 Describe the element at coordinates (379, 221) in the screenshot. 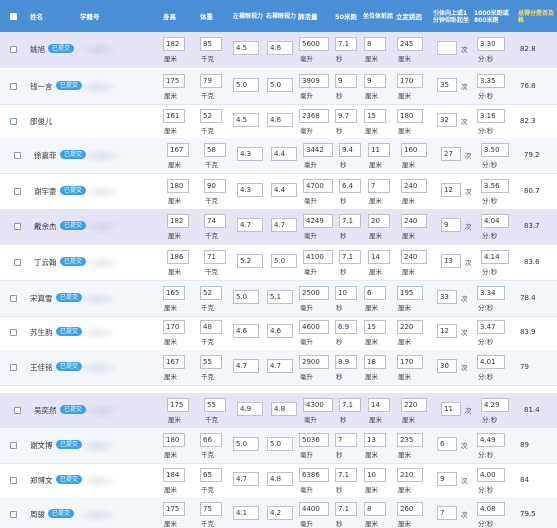

I see `sit-reach-input: 20` at that location.